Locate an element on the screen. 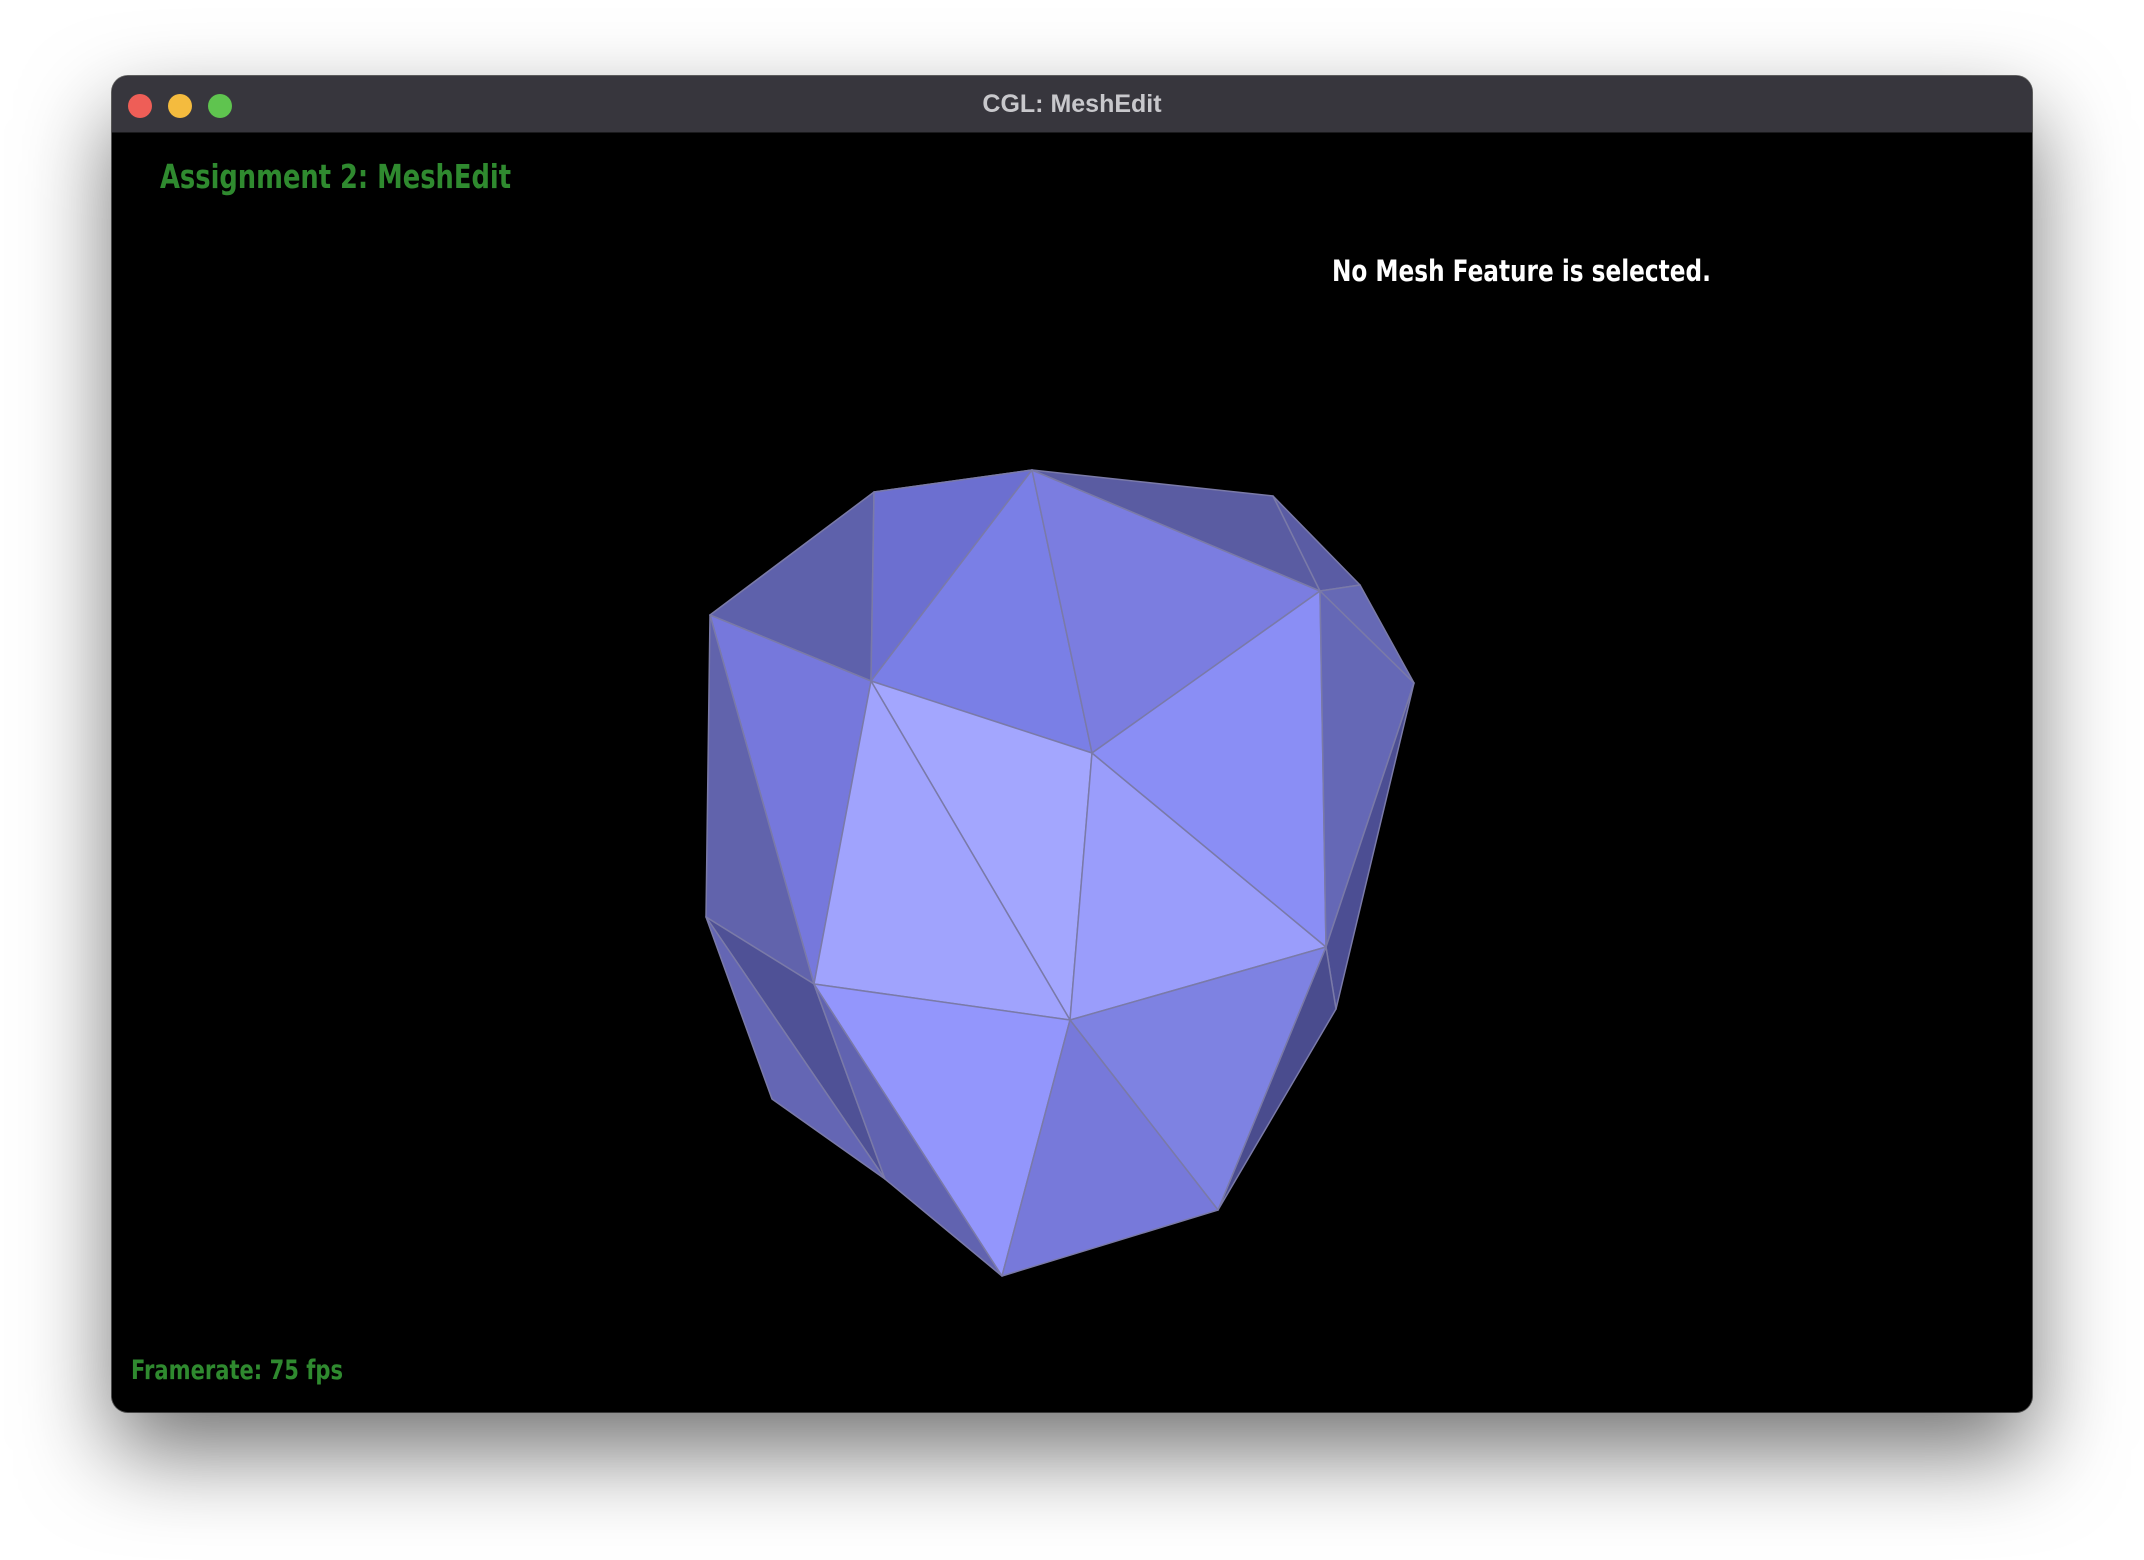 The height and width of the screenshot is (1560, 2144). window-title: CGL: MeshEdit is located at coordinates (1072, 104).